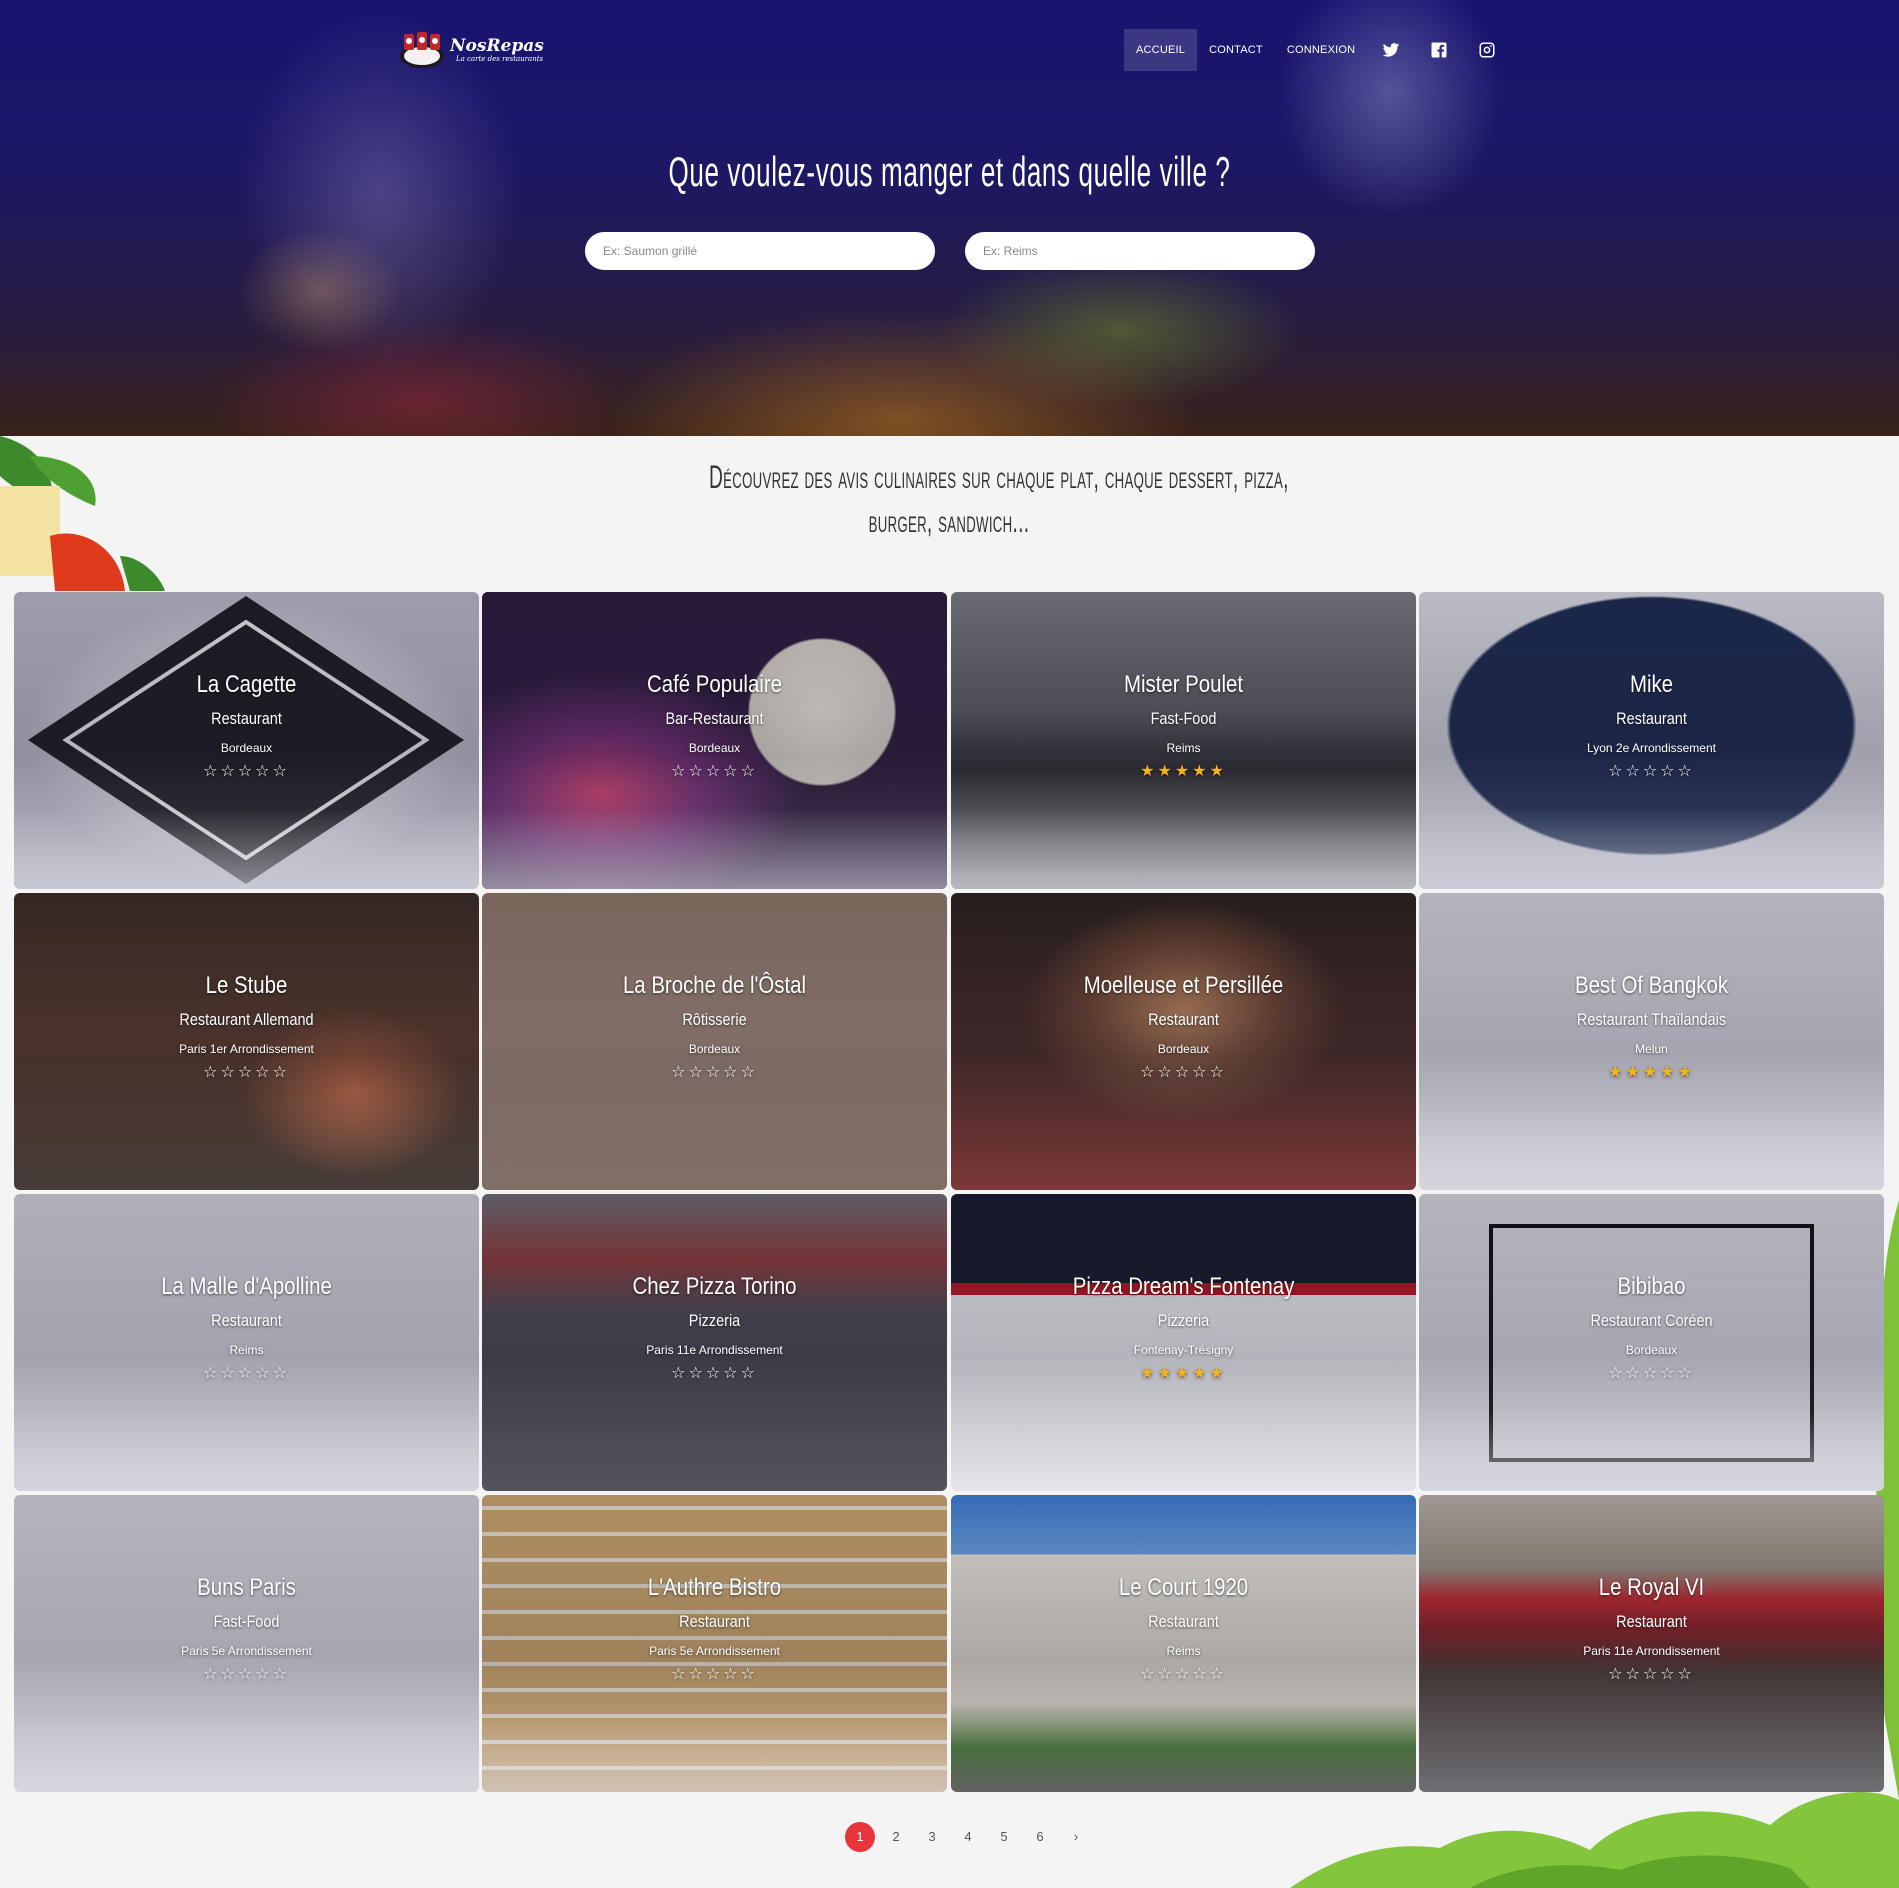 The image size is (1899, 1888). Describe the element at coordinates (1439, 50) in the screenshot. I see `facebook-icon` at that location.